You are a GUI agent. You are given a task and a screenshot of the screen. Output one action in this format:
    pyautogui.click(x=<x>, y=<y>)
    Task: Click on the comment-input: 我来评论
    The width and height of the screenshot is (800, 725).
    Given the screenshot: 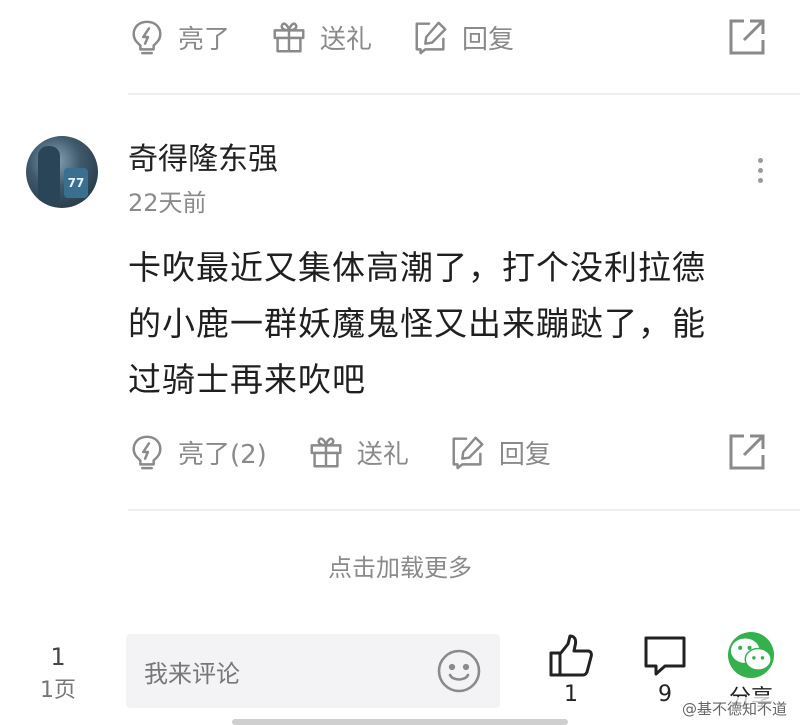 What is the action you would take?
    pyautogui.click(x=313, y=671)
    